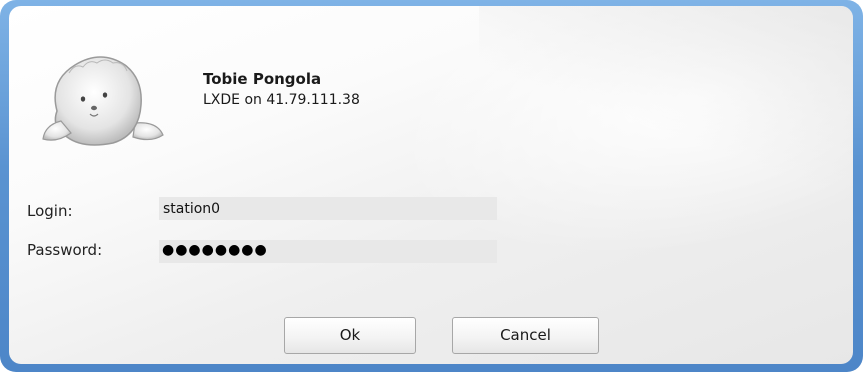 This screenshot has width=863, height=372. What do you see at coordinates (262, 79) in the screenshot?
I see `user-name: Tobie Pongola` at bounding box center [262, 79].